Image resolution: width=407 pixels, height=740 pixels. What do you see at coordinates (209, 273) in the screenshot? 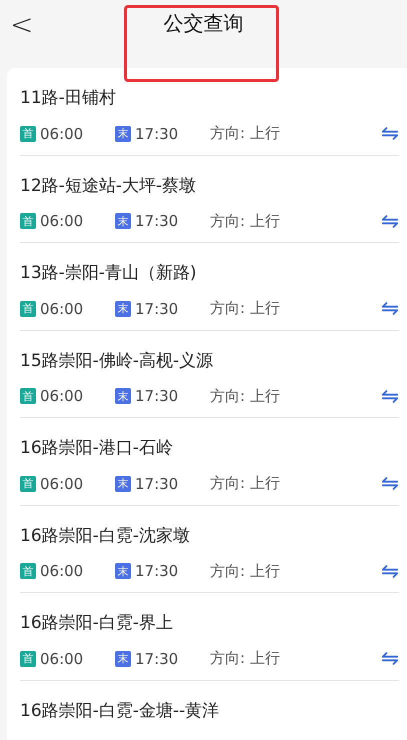
I see `route-name: 13路-崇阳-青山（新路)` at bounding box center [209, 273].